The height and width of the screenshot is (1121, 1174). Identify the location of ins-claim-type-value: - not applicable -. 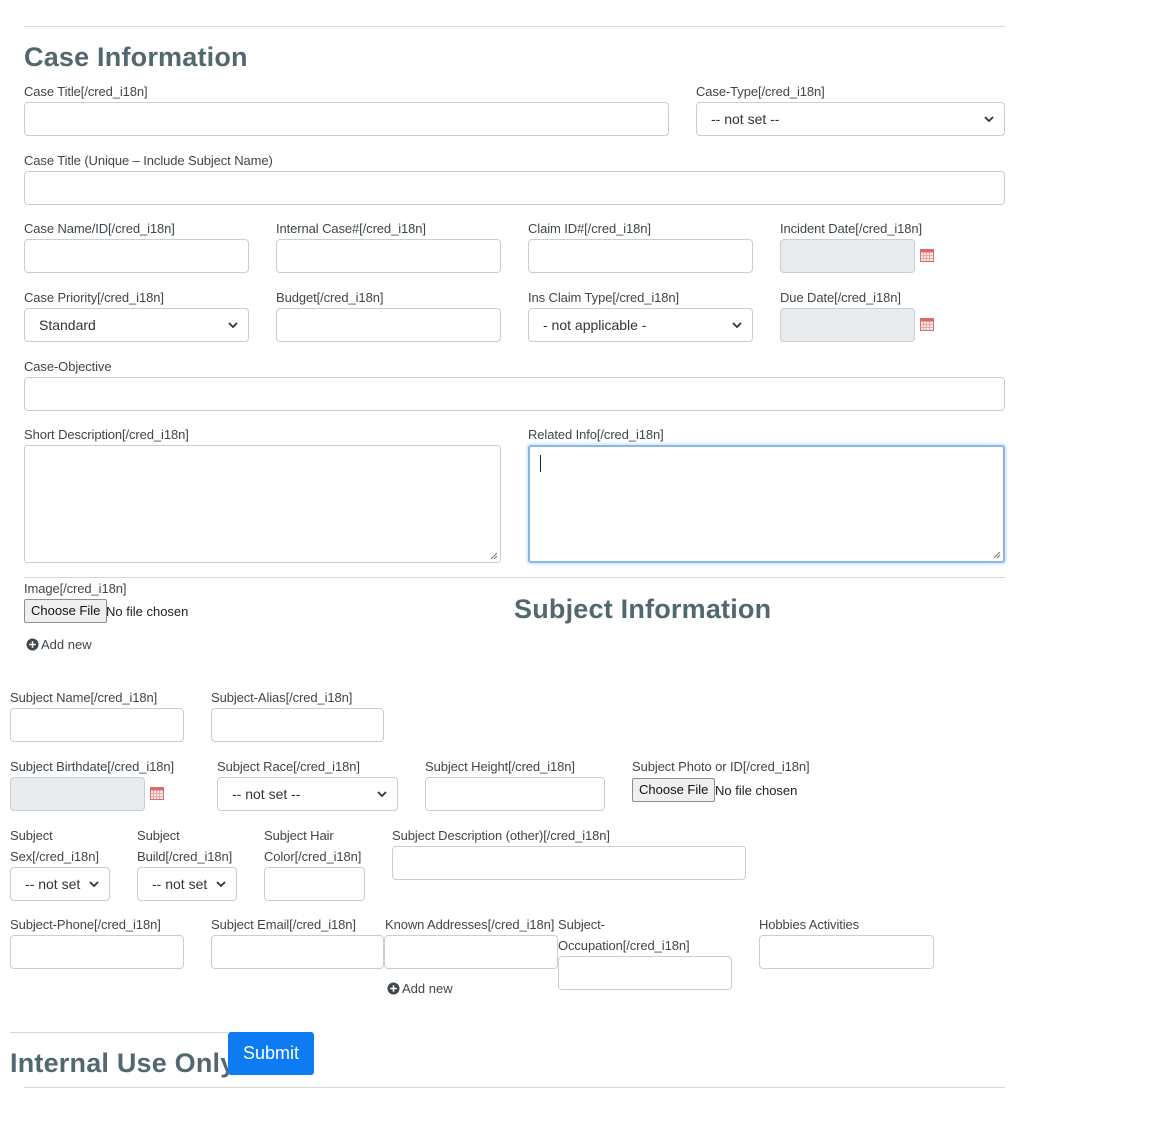
(595, 325).